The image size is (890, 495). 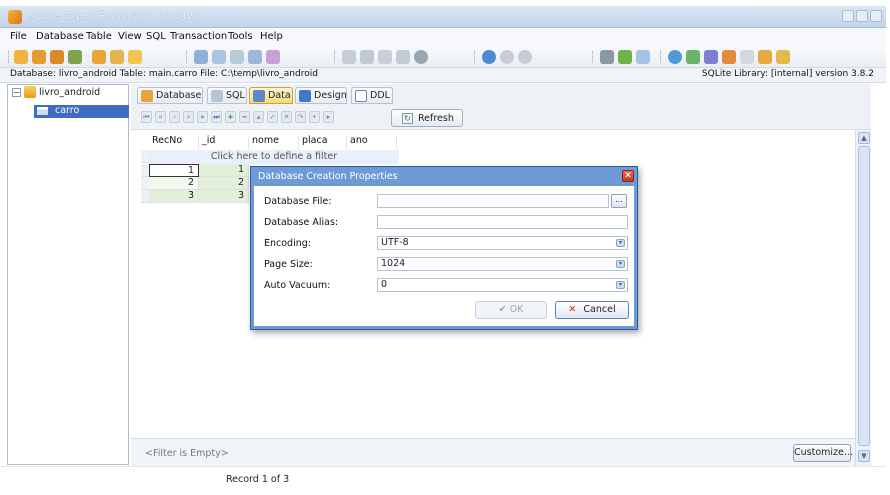 What do you see at coordinates (57, 57) in the screenshot?
I see `attach-database-icon` at bounding box center [57, 57].